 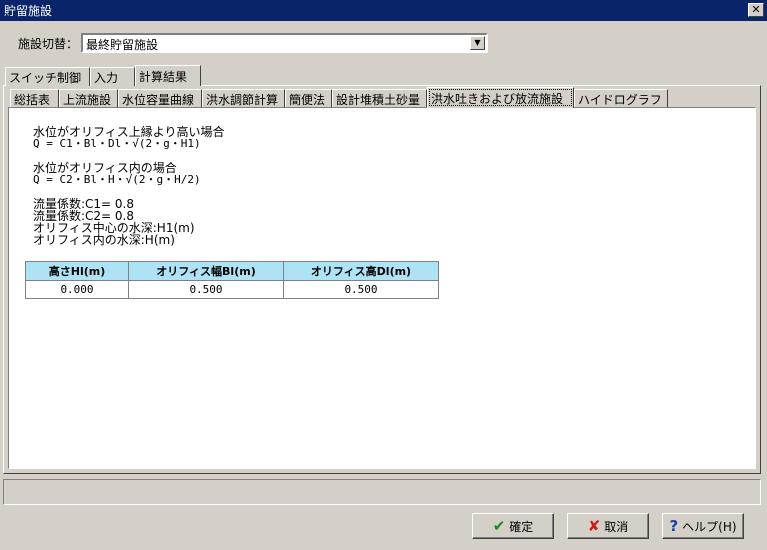 What do you see at coordinates (521, 526) in the screenshot?
I see `confirm-label: 確定` at bounding box center [521, 526].